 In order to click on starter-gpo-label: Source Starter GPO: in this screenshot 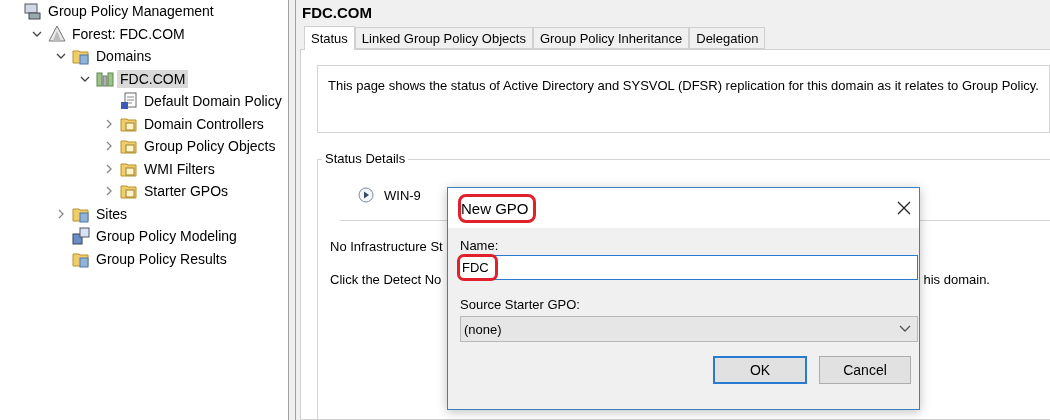, I will do `click(520, 304)`.